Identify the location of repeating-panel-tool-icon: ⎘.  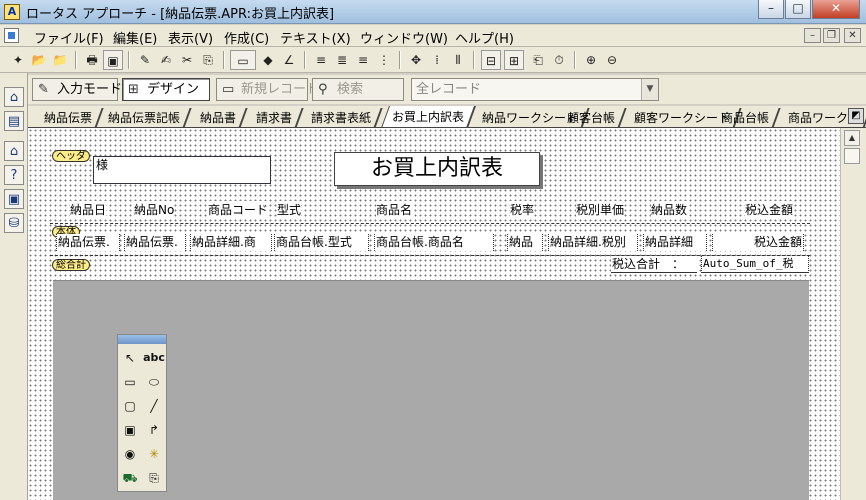
(154, 478).